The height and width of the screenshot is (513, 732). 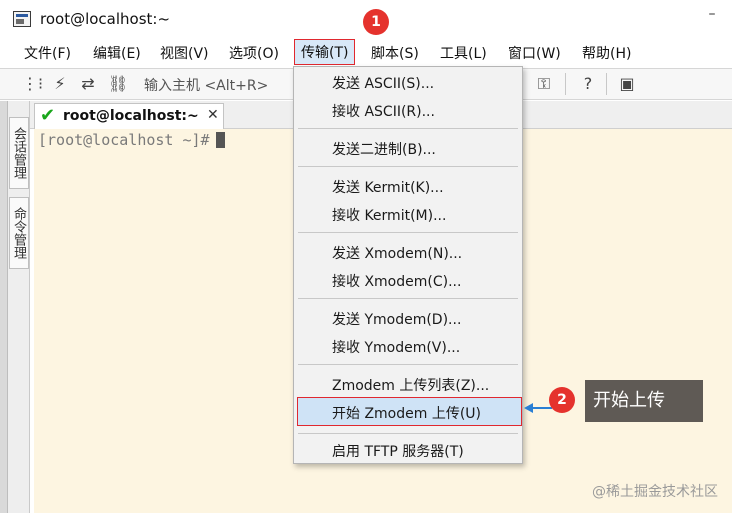 What do you see at coordinates (206, 85) in the screenshot?
I see `host-input: 输入主机 <Alt+R>` at bounding box center [206, 85].